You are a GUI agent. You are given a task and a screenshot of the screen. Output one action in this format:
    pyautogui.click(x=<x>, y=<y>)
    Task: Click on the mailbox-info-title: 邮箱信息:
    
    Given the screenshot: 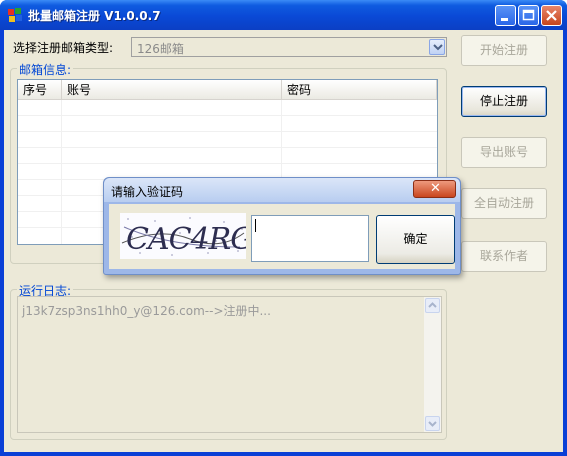 What is the action you would take?
    pyautogui.click(x=45, y=69)
    